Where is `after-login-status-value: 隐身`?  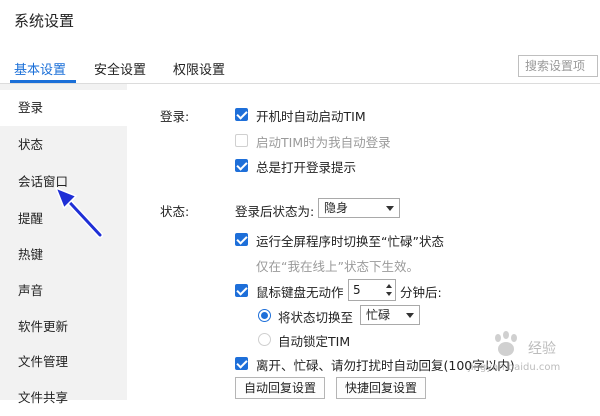
after-login-status-value: 隐身 is located at coordinates (336, 208).